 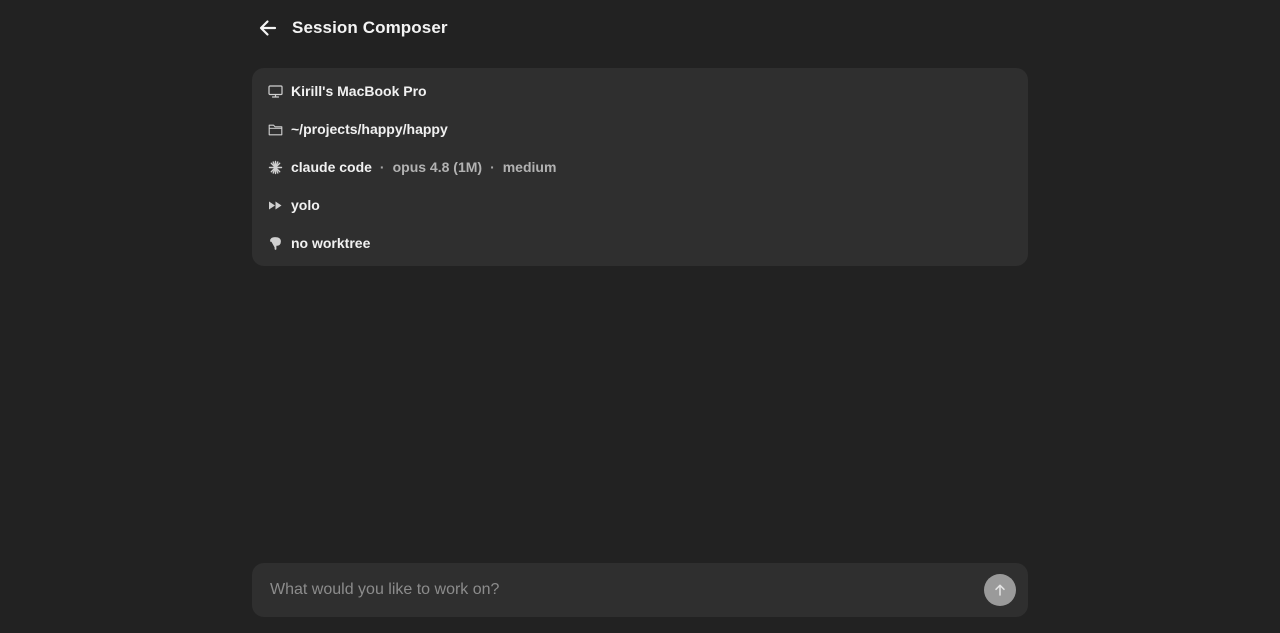 I want to click on send-button, so click(x=1000, y=590).